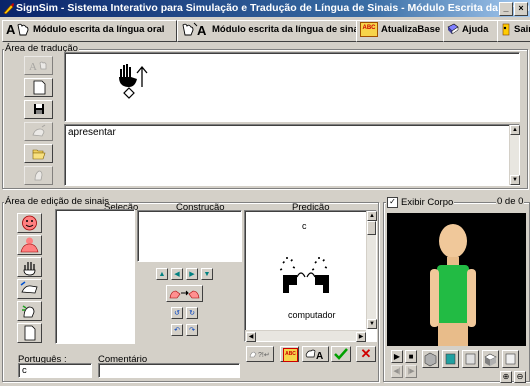 The width and height of the screenshot is (530, 386). Describe the element at coordinates (95, 276) in the screenshot. I see `selection-list` at that location.